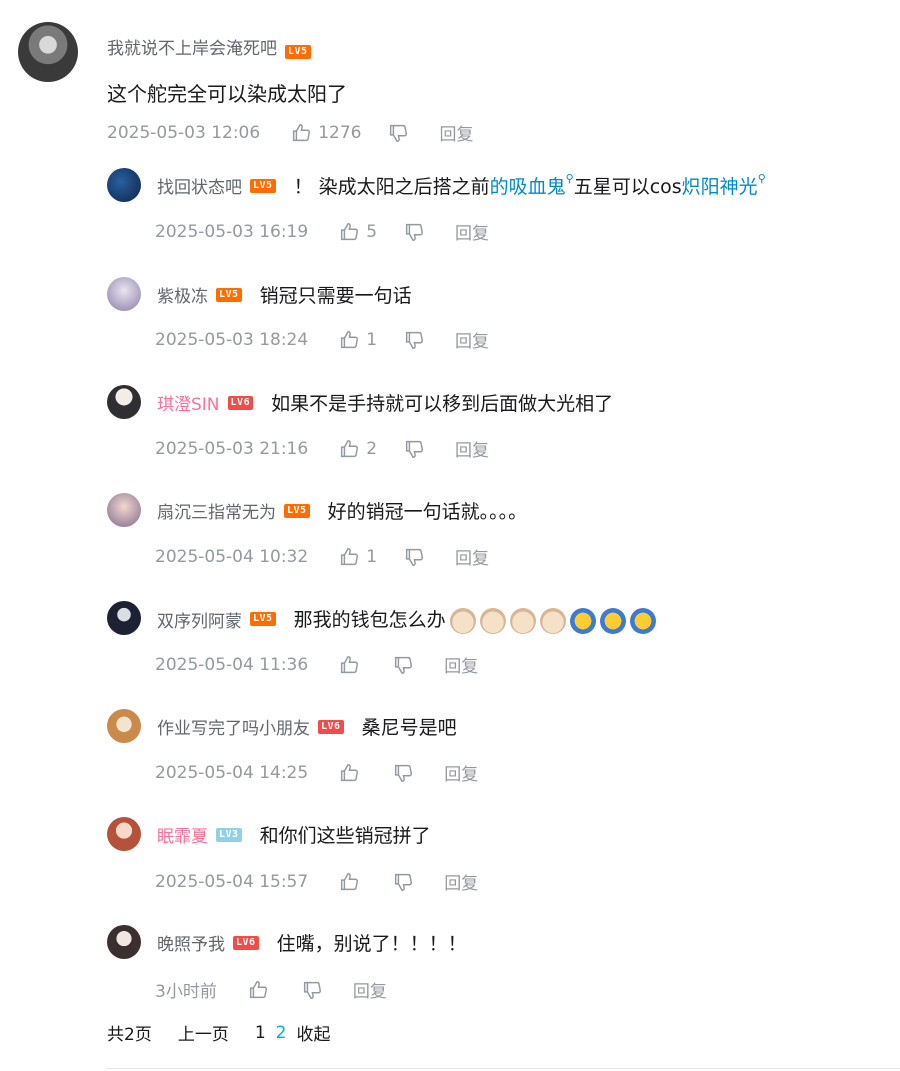 The image size is (900, 1071). I want to click on reply-text: ！ 染成太阳之后搭之前的吸血鬼⚲五星可以cos炽阳神光⚲, so click(529, 185).